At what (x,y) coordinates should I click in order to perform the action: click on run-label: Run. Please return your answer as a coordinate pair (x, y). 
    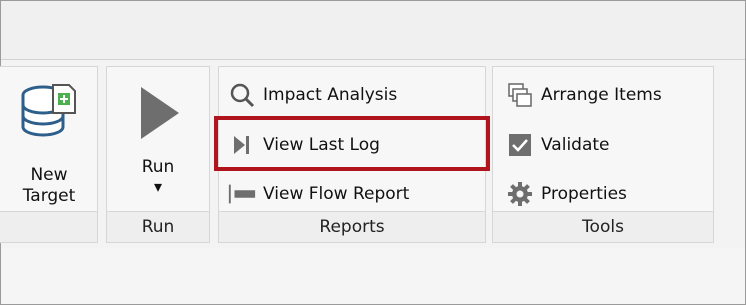
    Looking at the image, I should click on (158, 167).